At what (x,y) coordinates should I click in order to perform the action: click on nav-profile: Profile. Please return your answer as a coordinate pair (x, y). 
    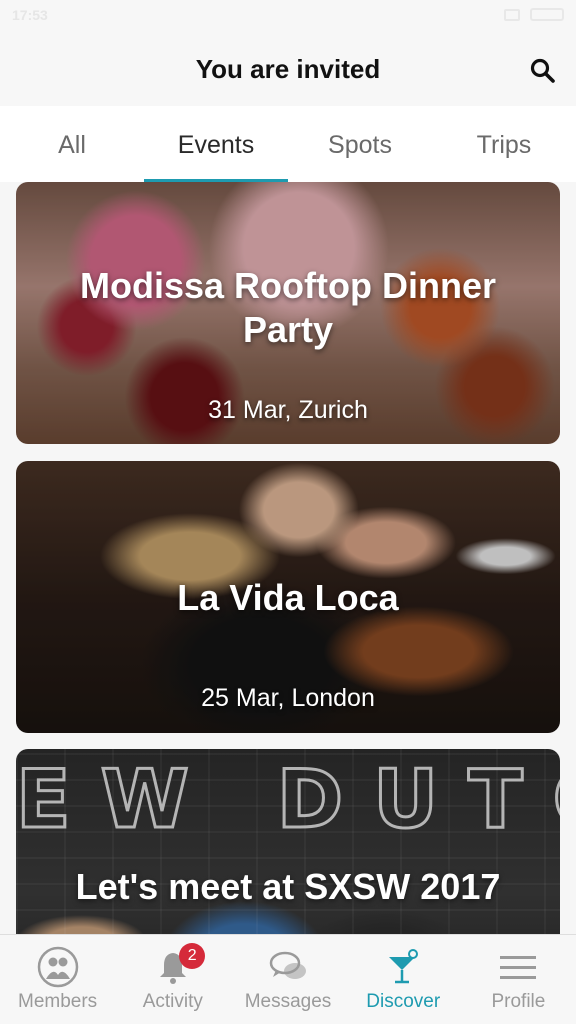
    Looking at the image, I should click on (518, 979).